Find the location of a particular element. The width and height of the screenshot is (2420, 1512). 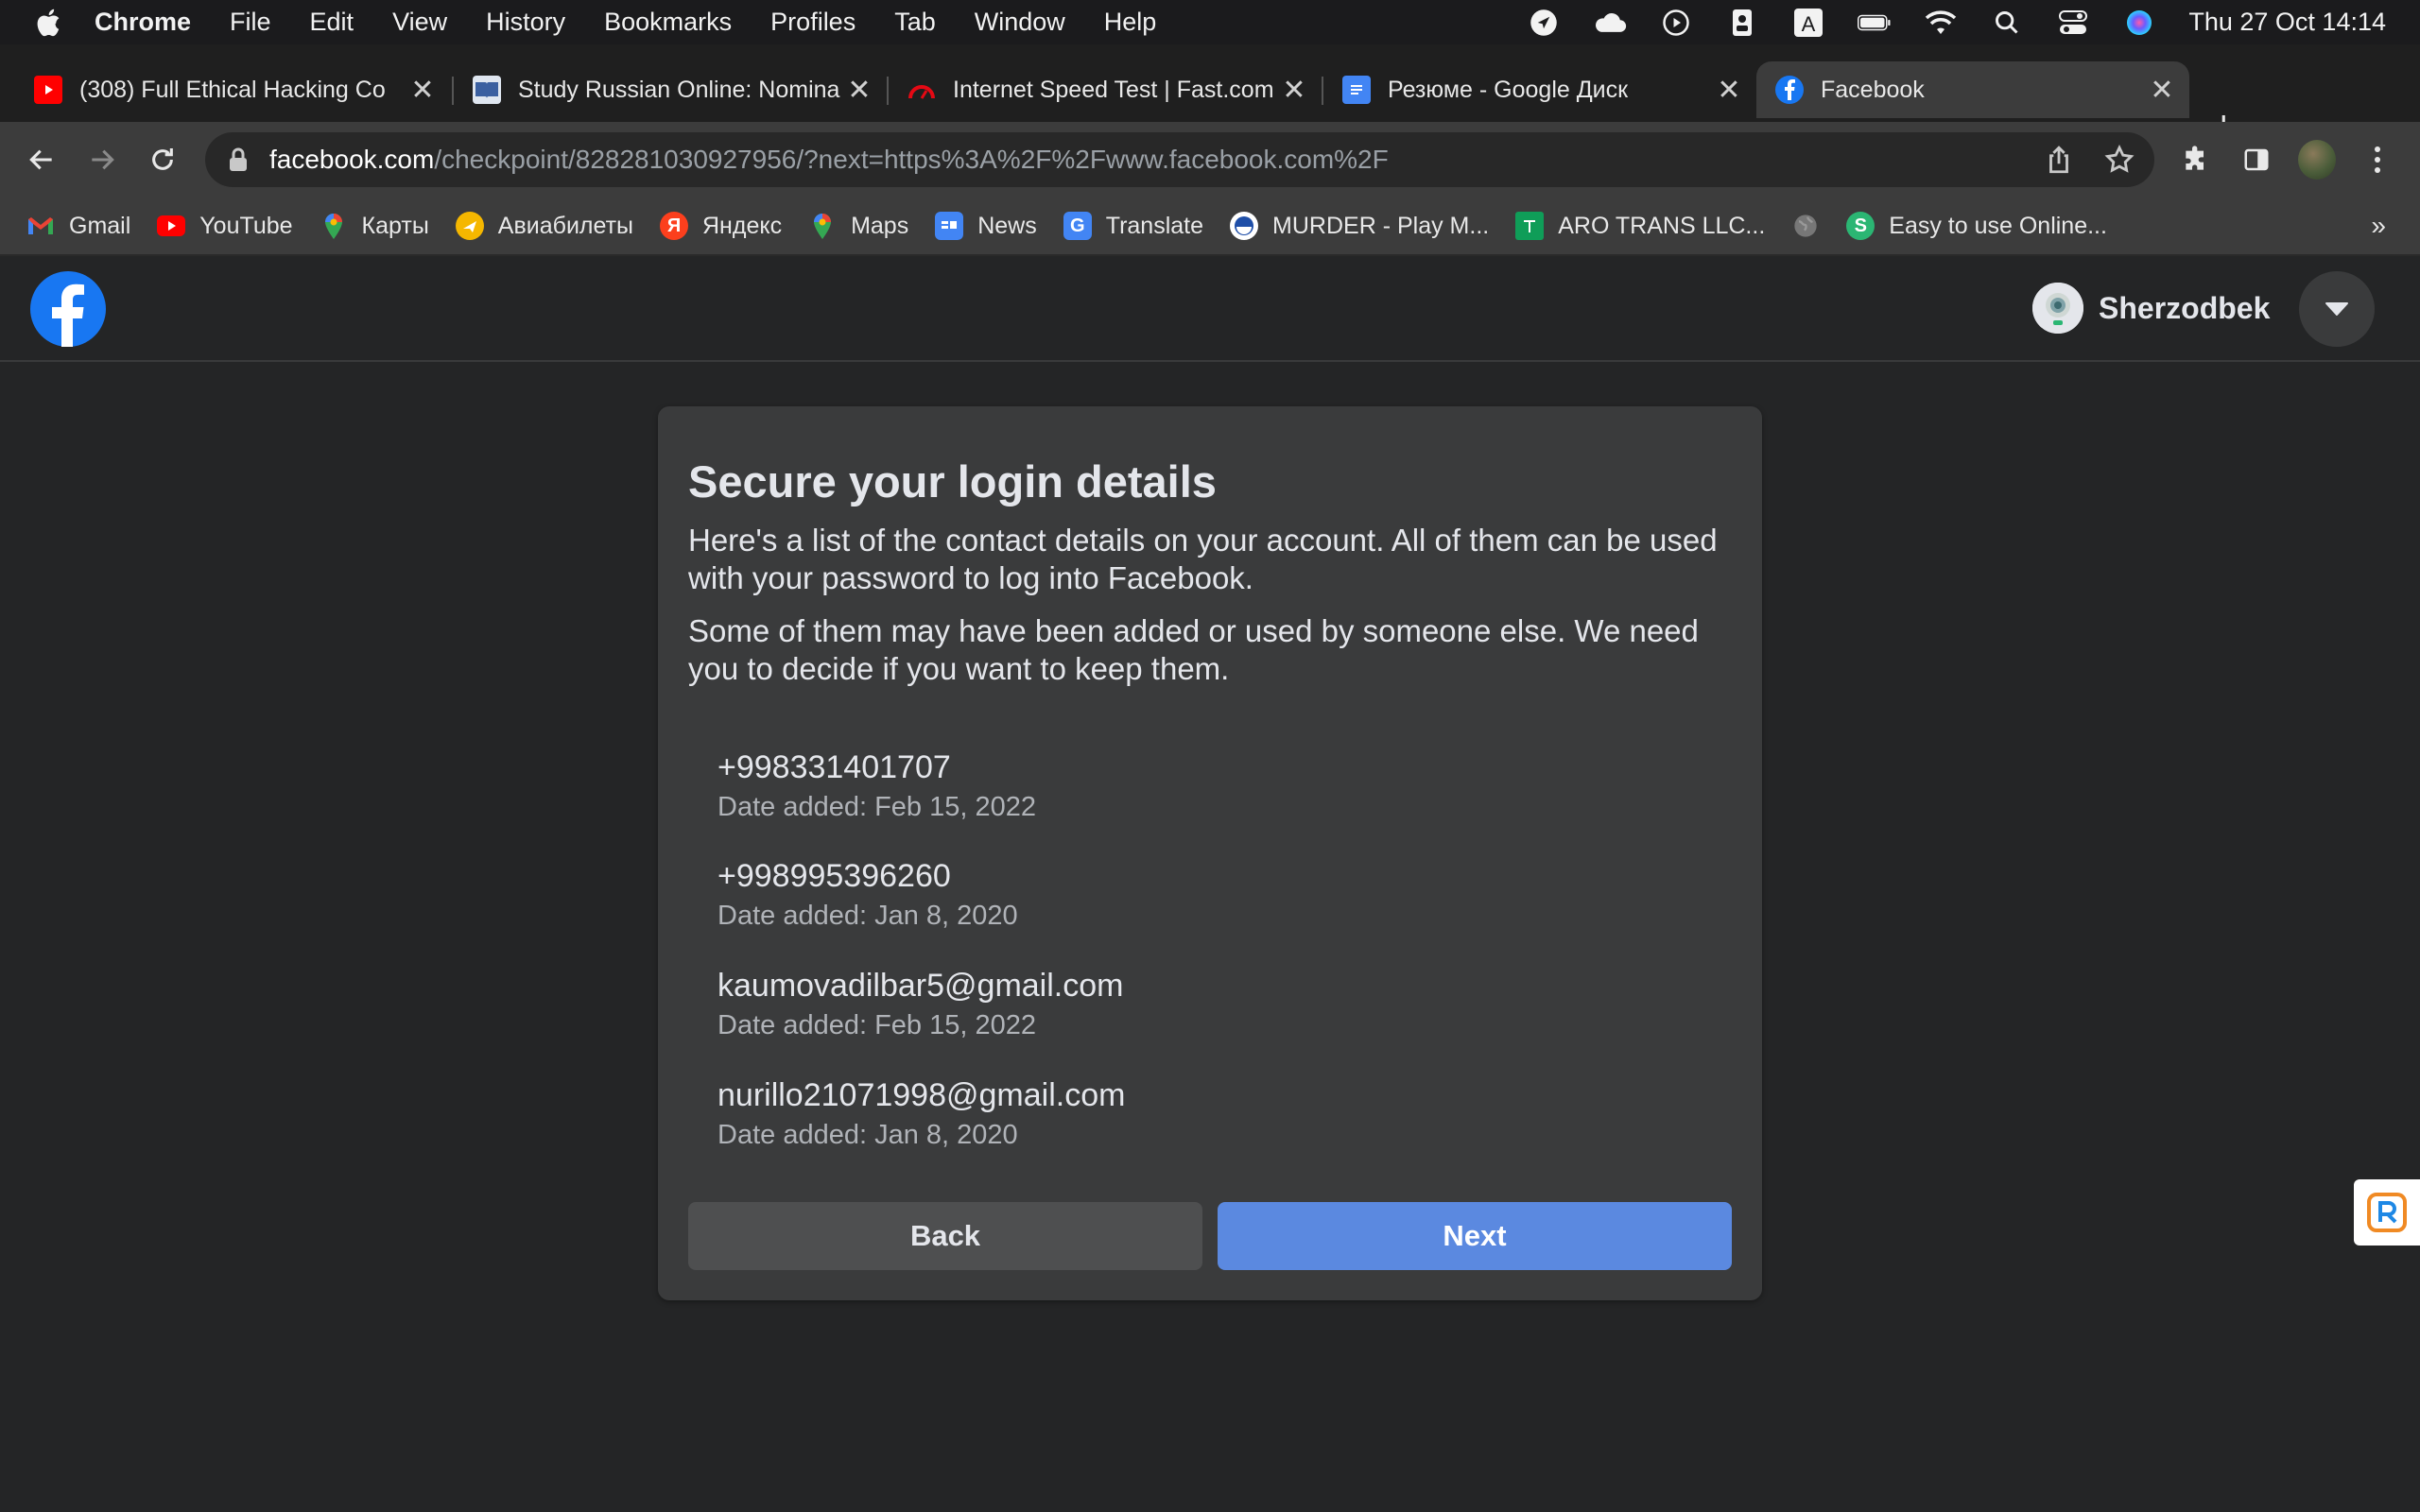

spotlight-search-icon is located at coordinates (2007, 23).